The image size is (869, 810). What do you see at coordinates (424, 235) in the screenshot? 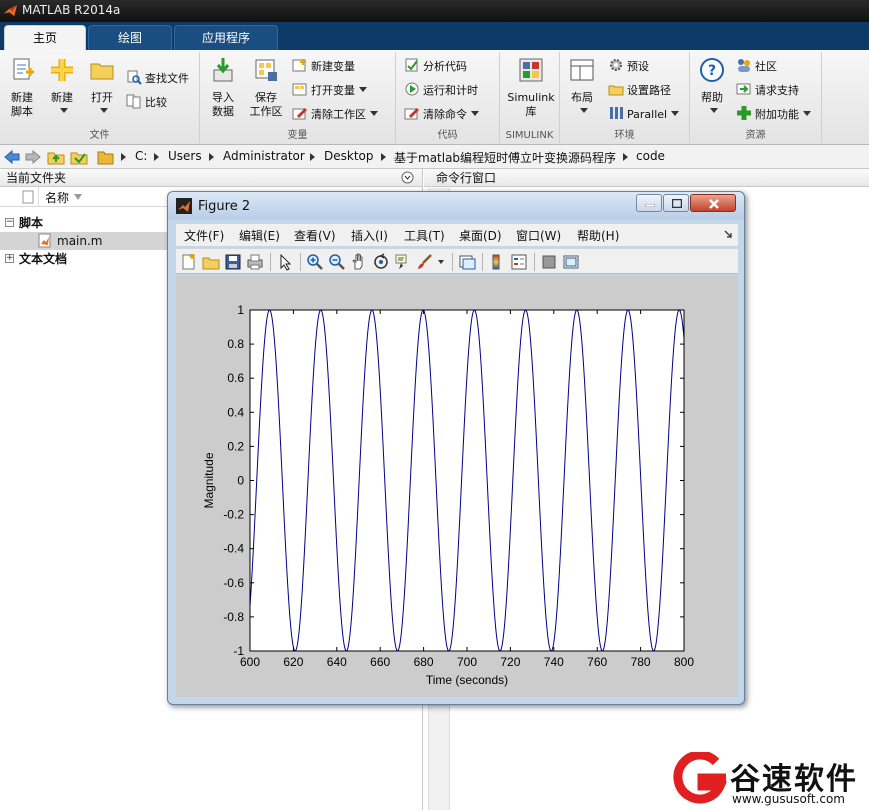
I see `menu-tools: 工具(T)` at bounding box center [424, 235].